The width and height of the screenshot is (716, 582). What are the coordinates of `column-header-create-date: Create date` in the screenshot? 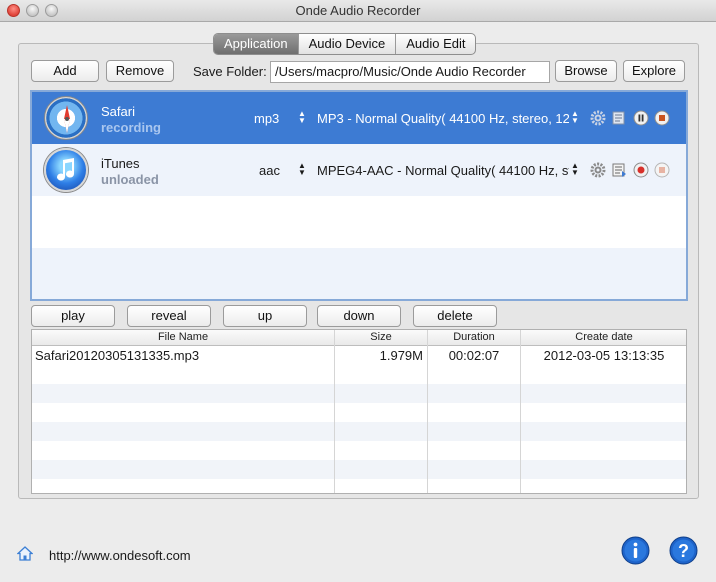 It's located at (603, 337).